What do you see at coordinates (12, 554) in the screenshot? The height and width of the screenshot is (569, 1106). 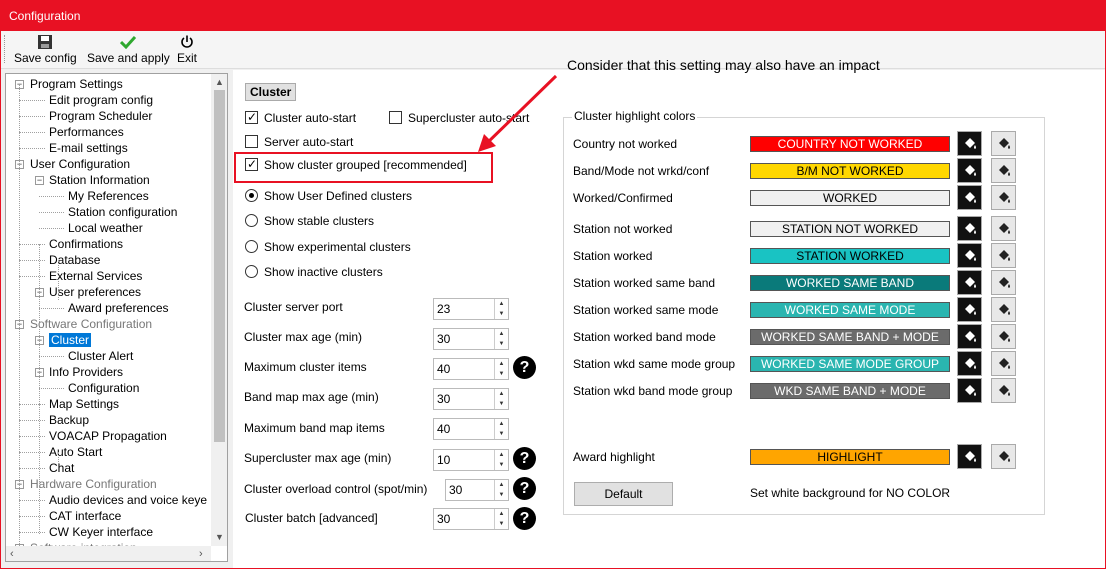 I see `scroll-left-icon: ‹` at bounding box center [12, 554].